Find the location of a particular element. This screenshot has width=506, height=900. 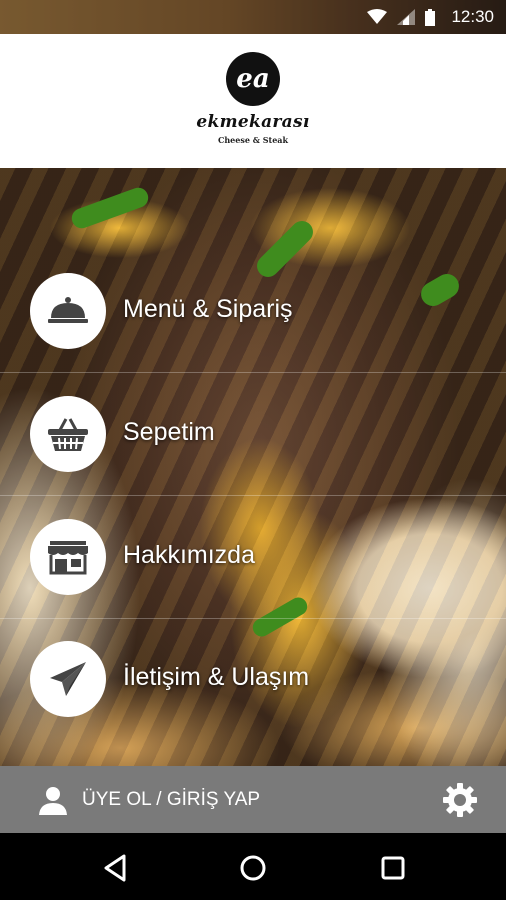

login-bar: ÜYE OL / GİRİŞ YAP is located at coordinates (253, 799).